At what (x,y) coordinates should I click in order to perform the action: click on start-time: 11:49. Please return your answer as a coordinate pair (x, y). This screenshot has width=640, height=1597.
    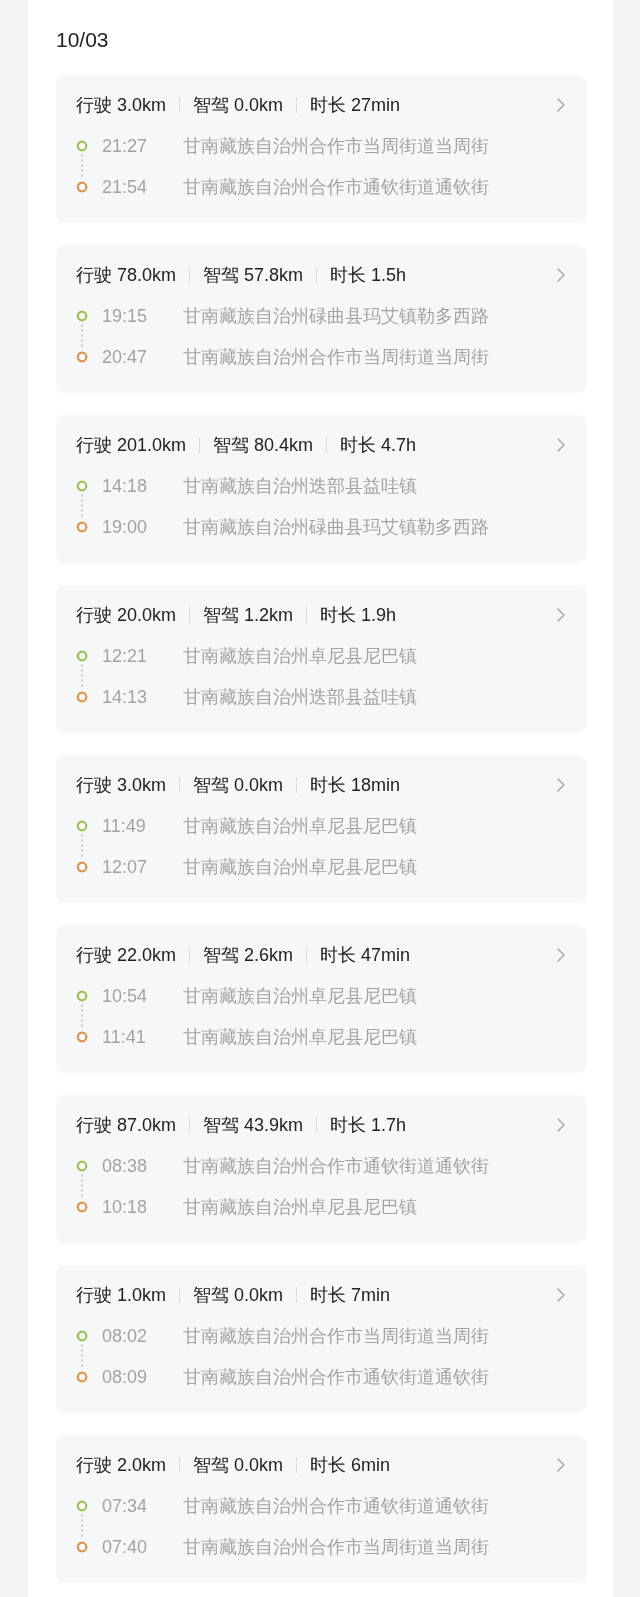
    Looking at the image, I should click on (124, 826).